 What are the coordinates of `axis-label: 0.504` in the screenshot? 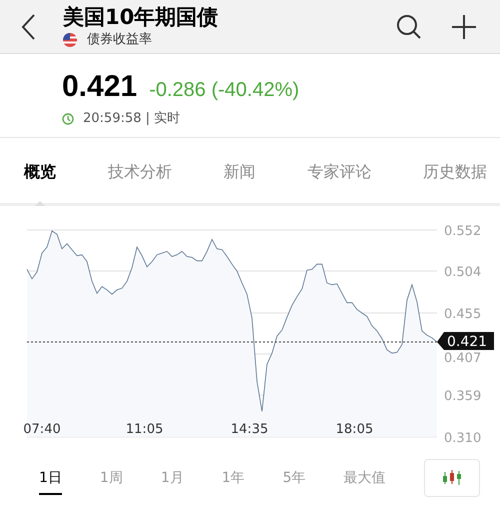 It's located at (463, 272).